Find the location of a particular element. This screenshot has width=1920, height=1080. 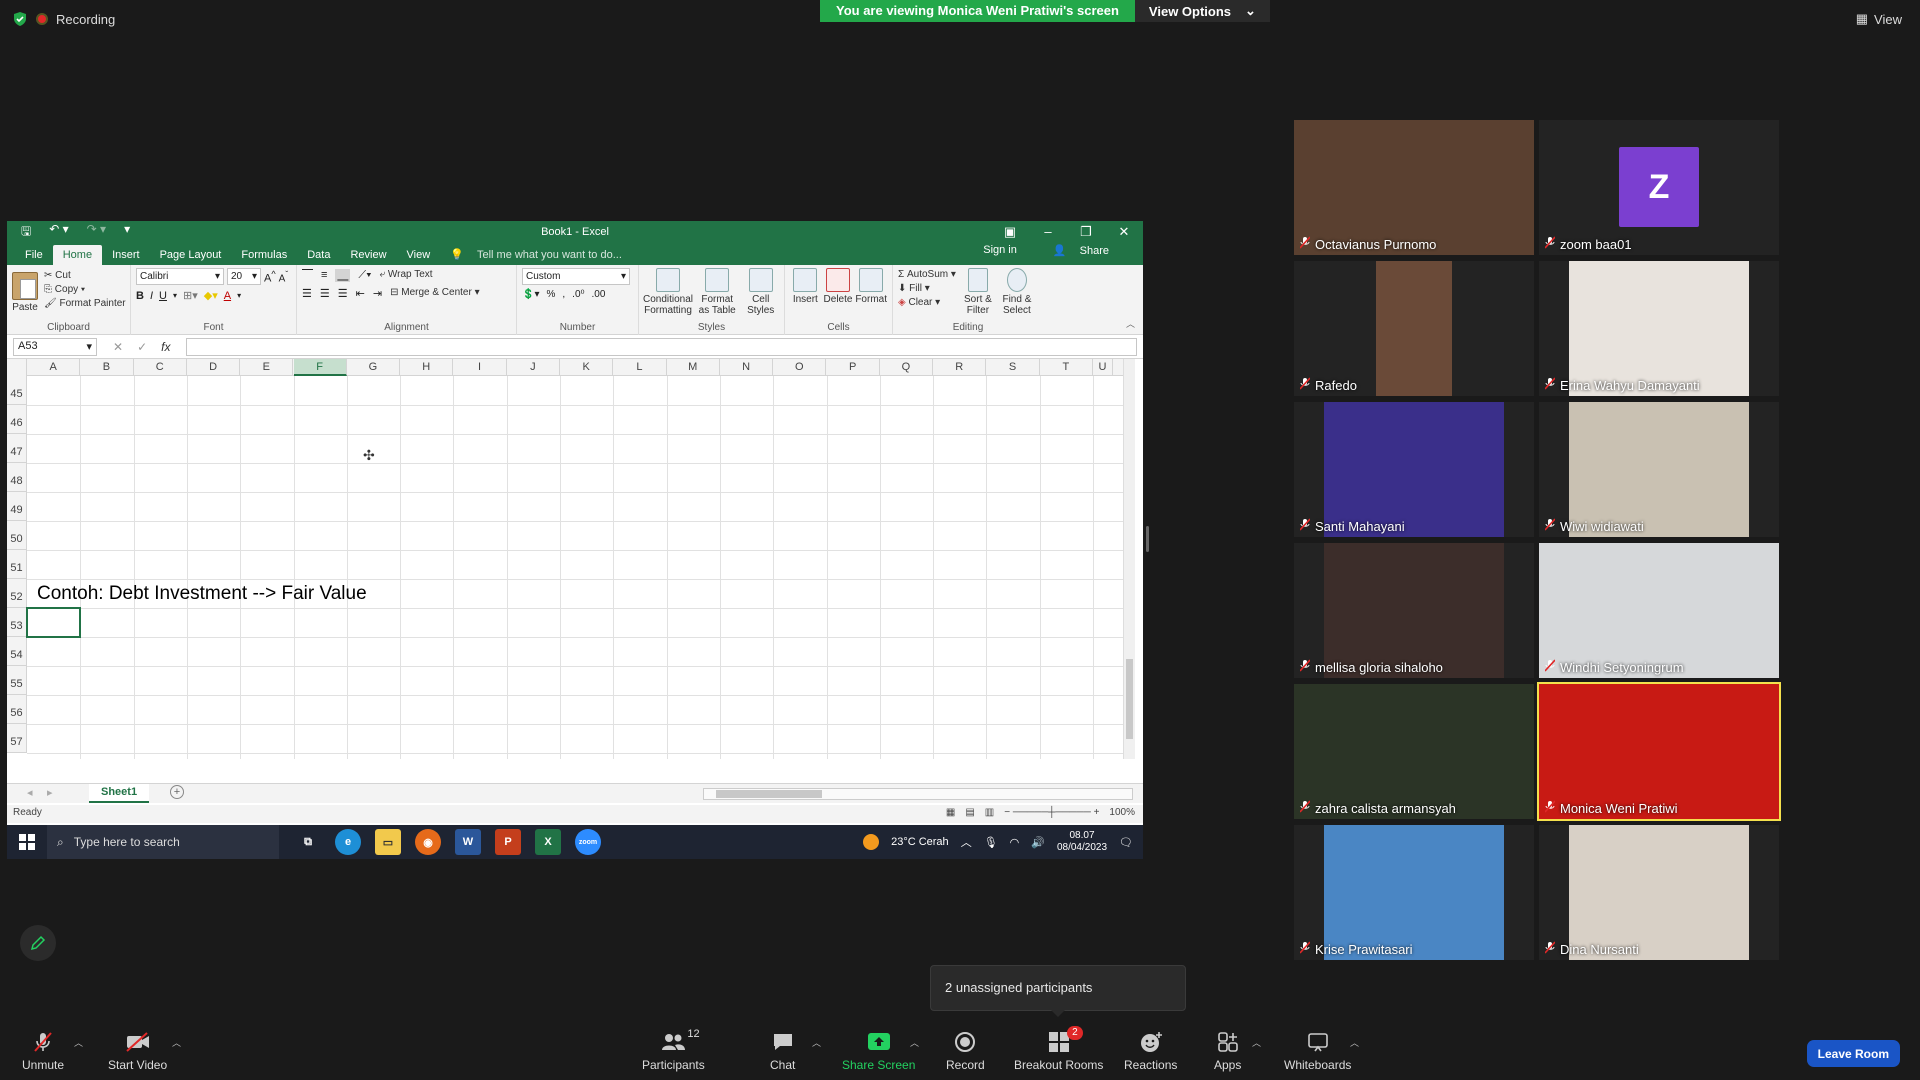

share-options-caret-icon: ︿ is located at coordinates (914, 1042).